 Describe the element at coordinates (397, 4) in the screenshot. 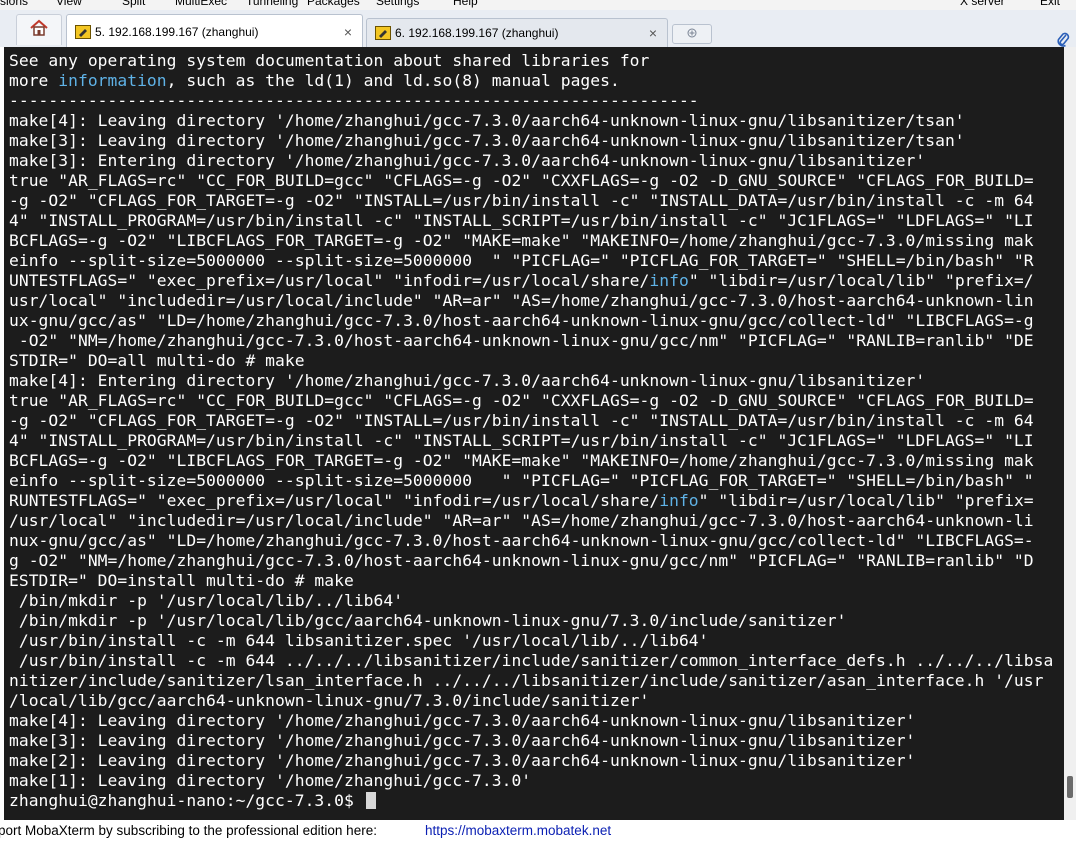

I see `menu-settings: Settings` at that location.